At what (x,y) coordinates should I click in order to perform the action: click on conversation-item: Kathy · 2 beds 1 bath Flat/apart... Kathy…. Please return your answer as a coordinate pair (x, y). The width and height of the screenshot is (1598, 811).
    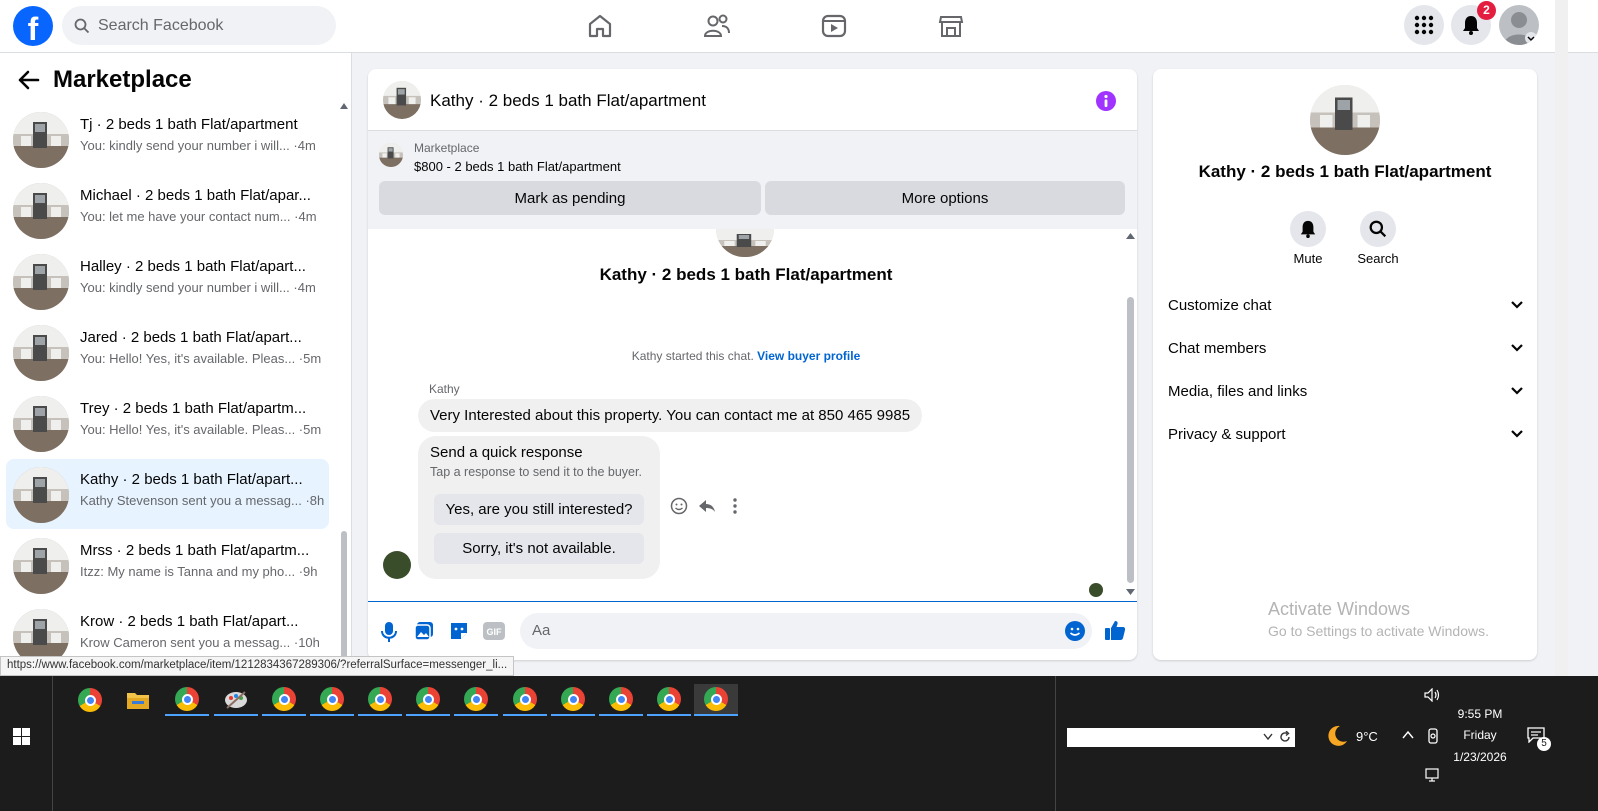
    Looking at the image, I should click on (167, 494).